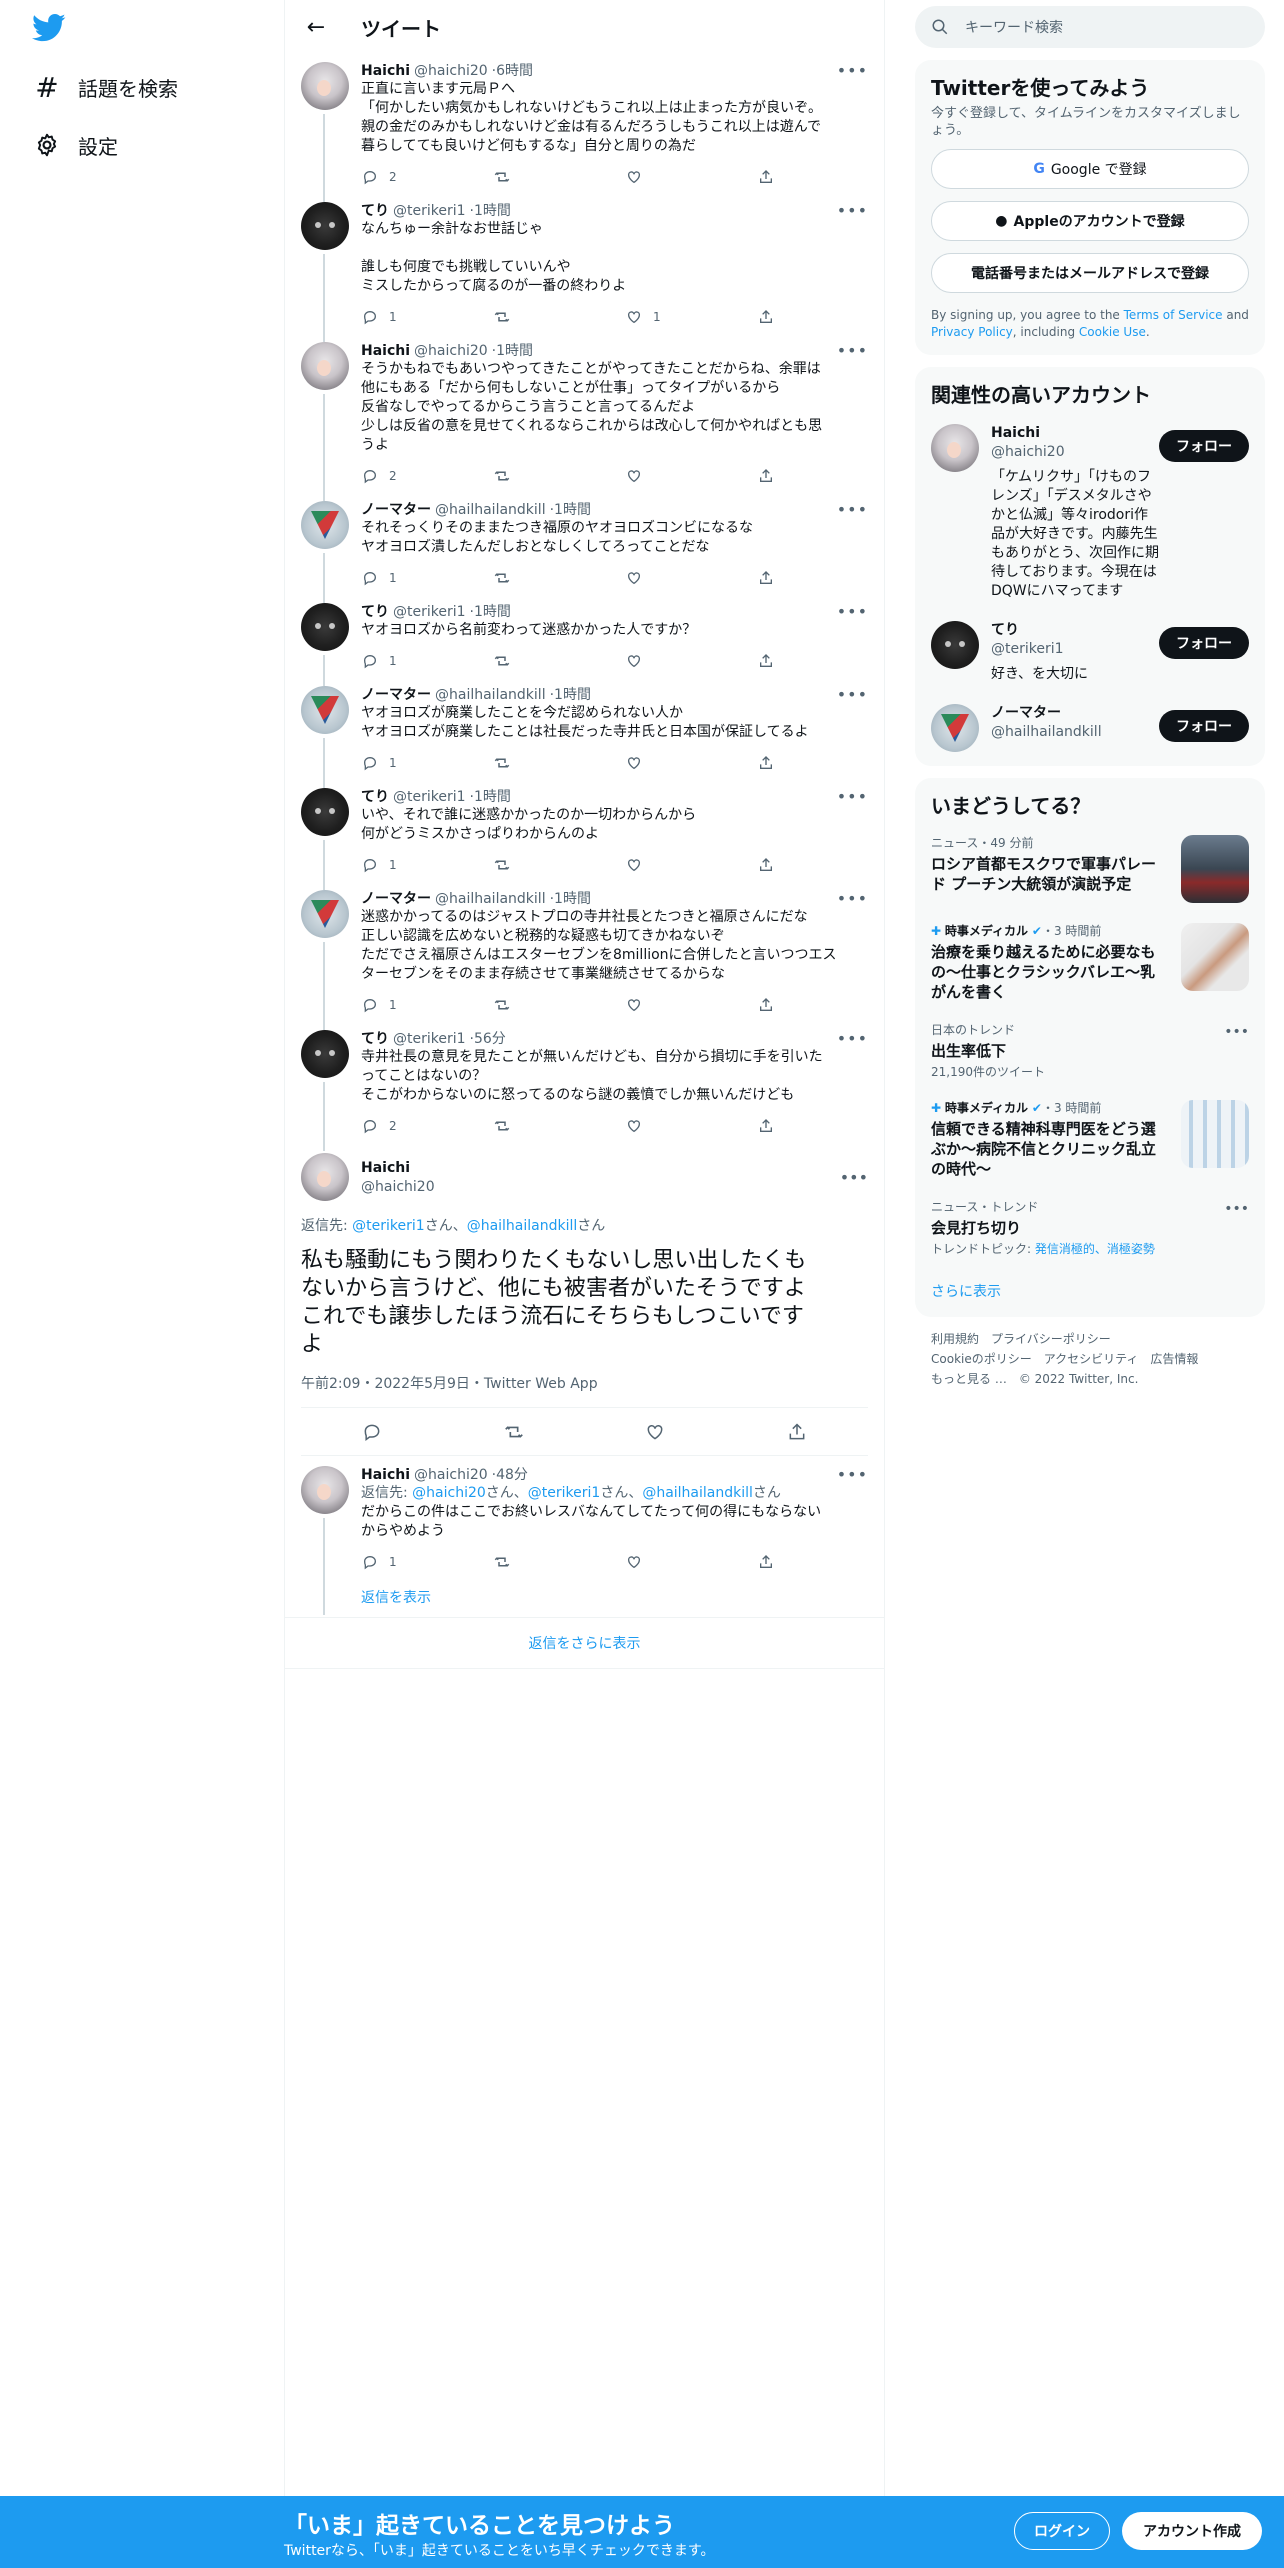  What do you see at coordinates (514, 1432) in the screenshot?
I see `retweet-icon` at bounding box center [514, 1432].